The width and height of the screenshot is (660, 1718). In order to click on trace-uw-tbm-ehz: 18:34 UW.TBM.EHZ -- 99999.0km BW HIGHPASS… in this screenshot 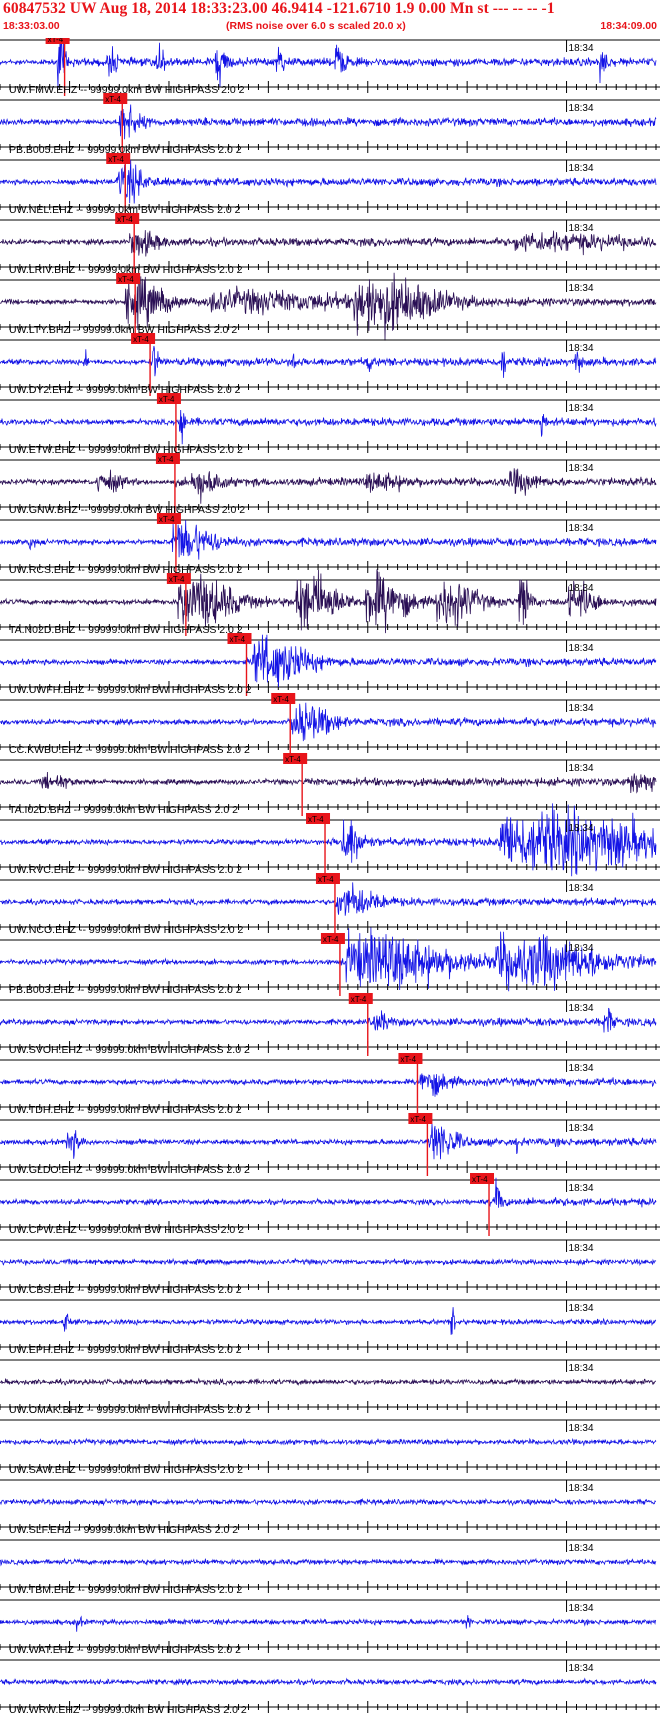, I will do `click(330, 1567)`.